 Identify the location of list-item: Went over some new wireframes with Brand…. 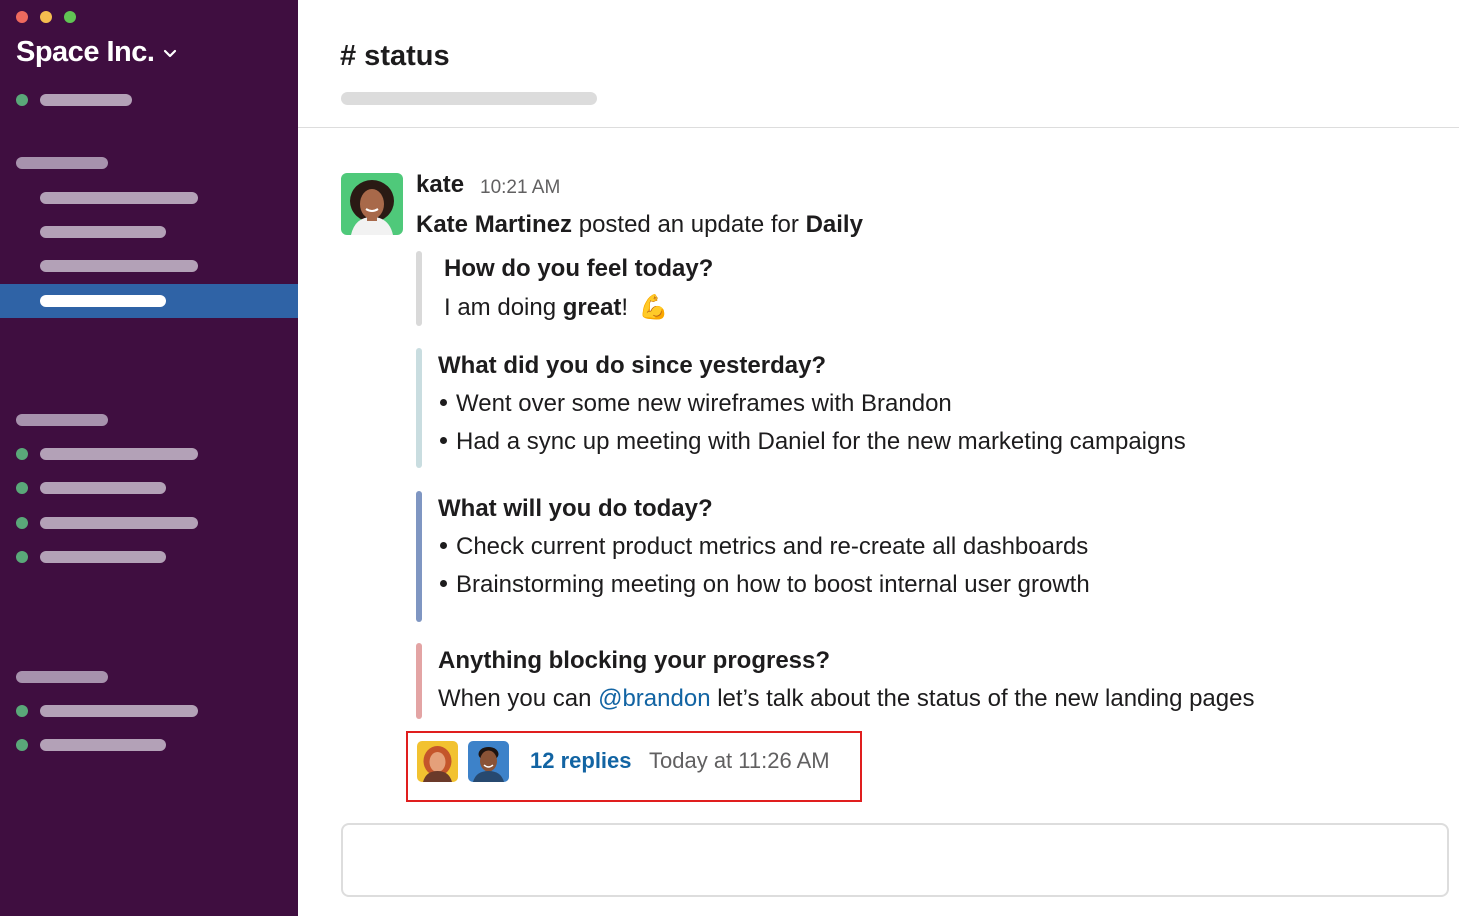
(696, 404).